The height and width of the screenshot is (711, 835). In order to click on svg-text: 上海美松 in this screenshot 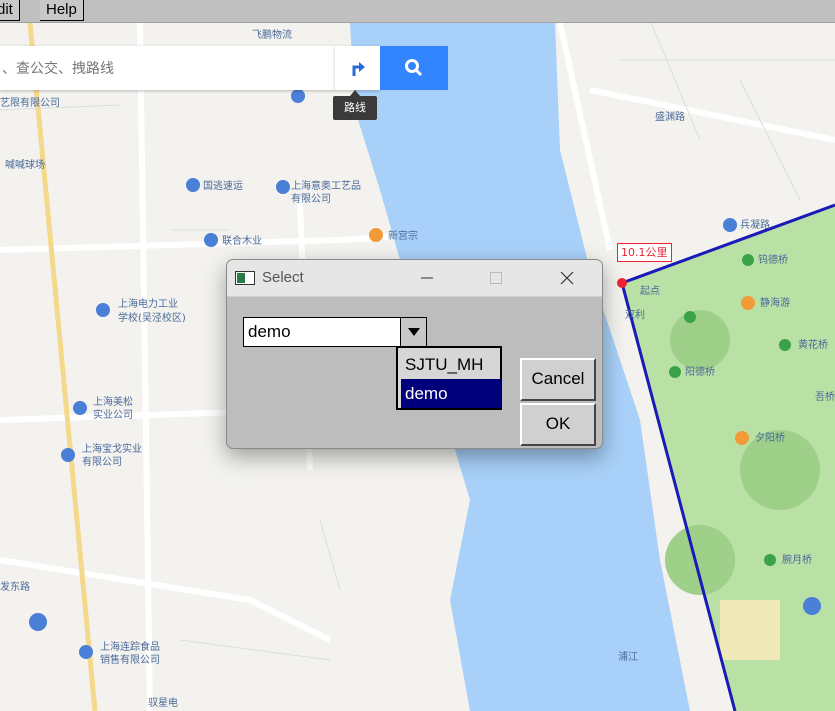, I will do `click(113, 401)`.